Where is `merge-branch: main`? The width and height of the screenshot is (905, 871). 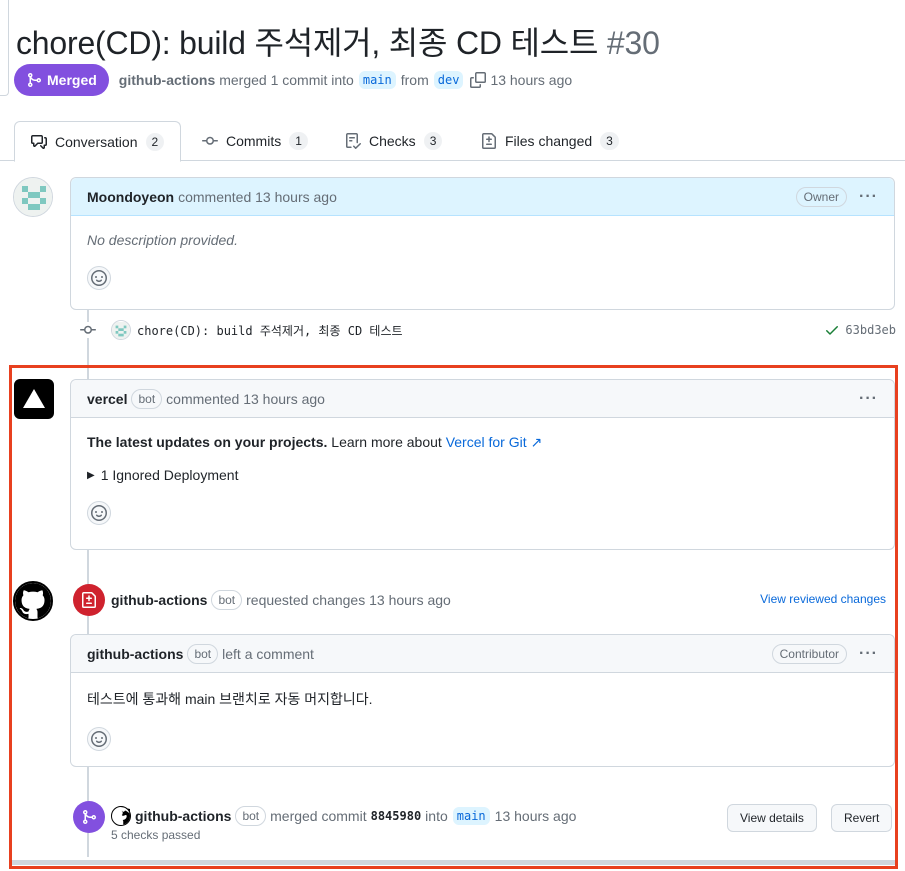
merge-branch: main is located at coordinates (471, 816).